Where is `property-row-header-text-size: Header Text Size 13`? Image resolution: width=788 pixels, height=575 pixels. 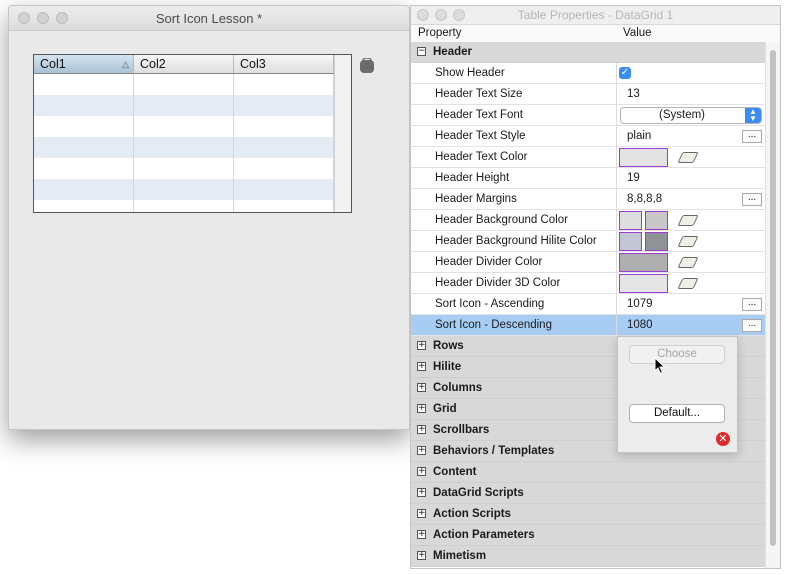 property-row-header-text-size: Header Text Size 13 is located at coordinates (588, 94).